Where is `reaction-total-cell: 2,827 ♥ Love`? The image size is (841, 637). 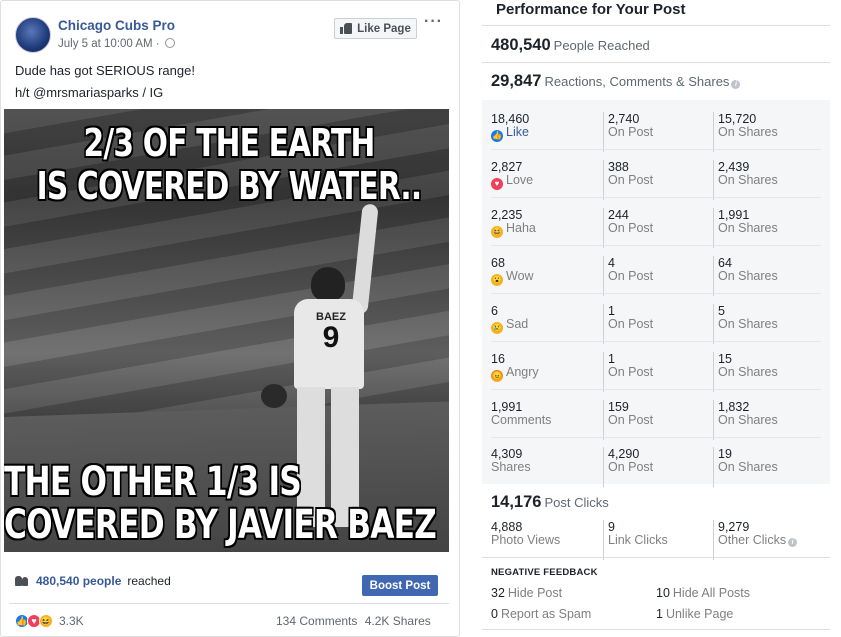
reaction-total-cell: 2,827 ♥ Love is located at coordinates (546, 180).